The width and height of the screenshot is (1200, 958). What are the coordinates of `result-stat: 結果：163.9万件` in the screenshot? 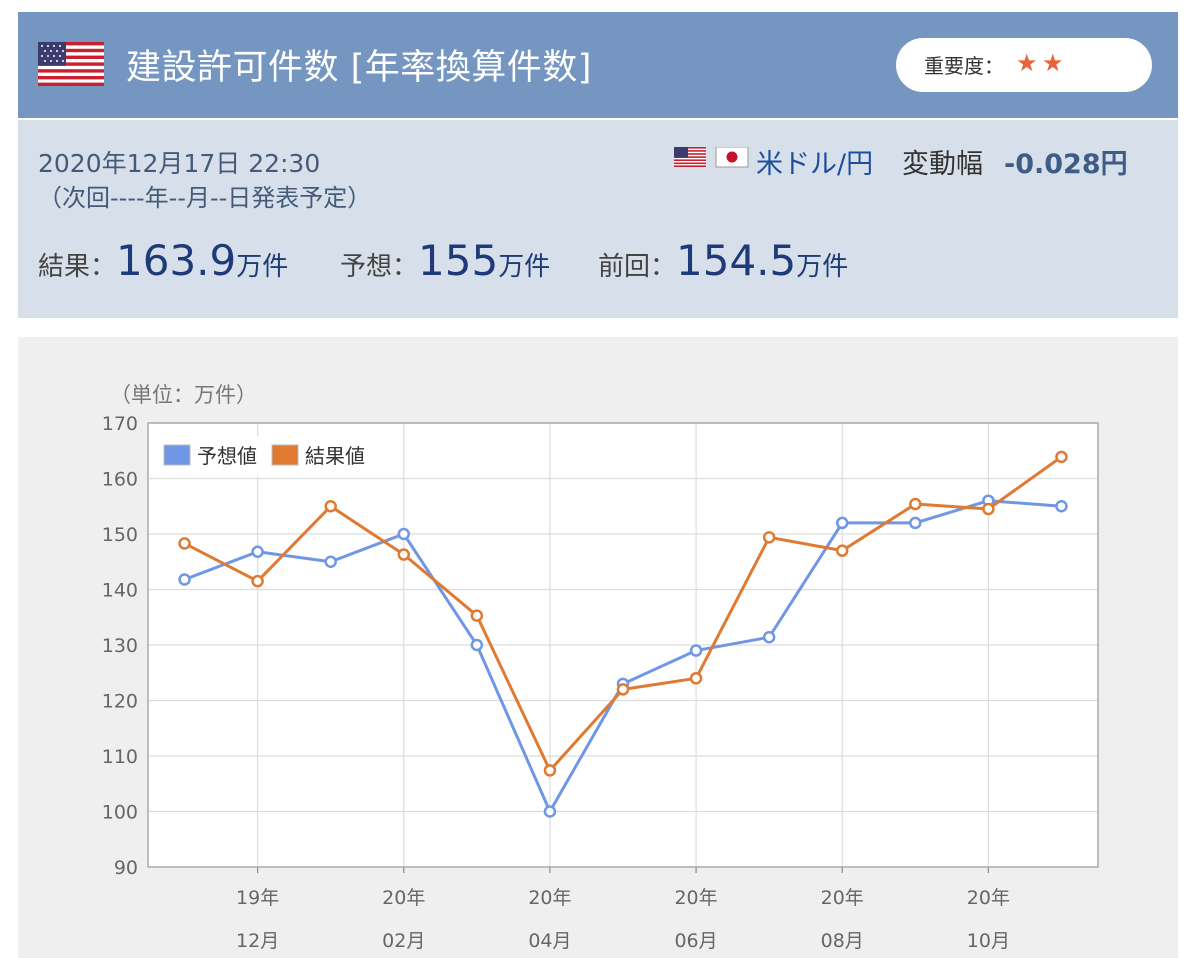 It's located at (163, 260).